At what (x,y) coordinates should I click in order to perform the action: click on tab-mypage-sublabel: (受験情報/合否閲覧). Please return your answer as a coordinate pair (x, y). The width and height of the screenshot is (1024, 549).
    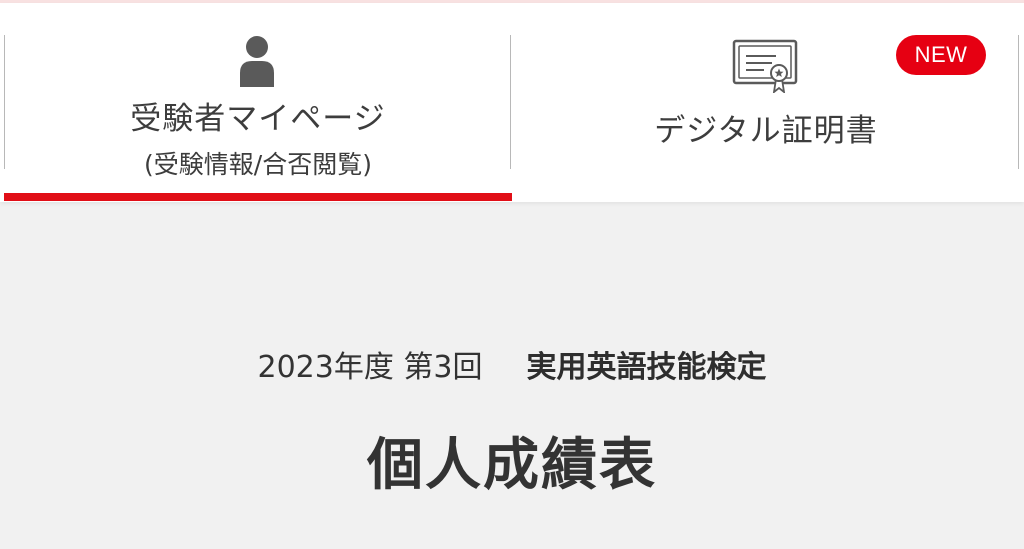
    Looking at the image, I should click on (258, 164).